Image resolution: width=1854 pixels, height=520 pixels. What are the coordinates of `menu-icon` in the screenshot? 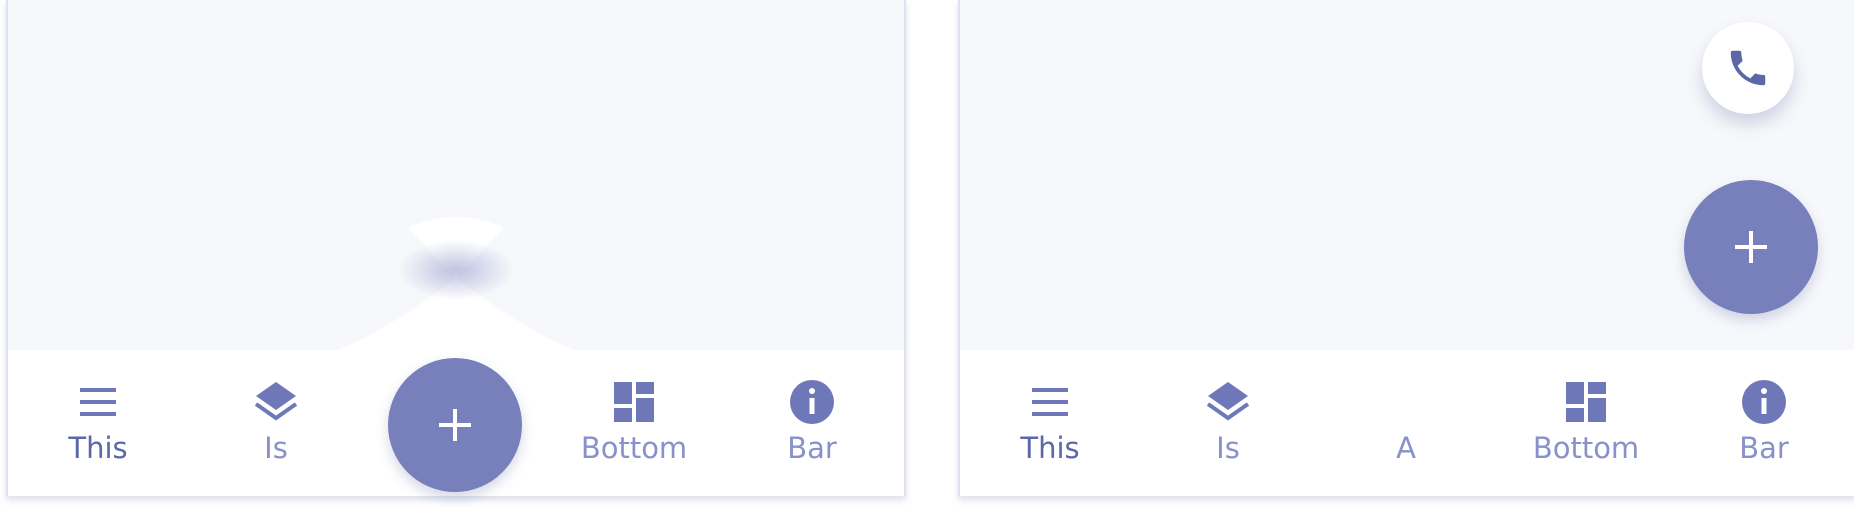 It's located at (1050, 402).